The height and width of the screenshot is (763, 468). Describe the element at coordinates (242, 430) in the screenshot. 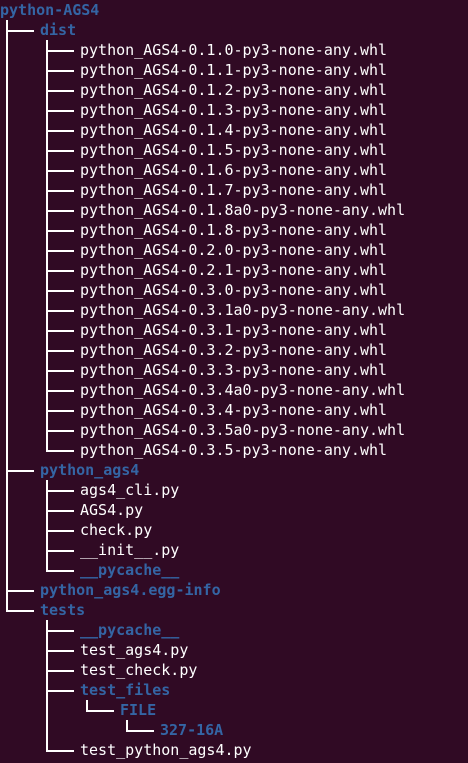

I see `file-label-python-ags4-0-3-5a0-py3-none-any-whl: python_AGS4-0.3.5a0-py3-none-any.whl` at that location.